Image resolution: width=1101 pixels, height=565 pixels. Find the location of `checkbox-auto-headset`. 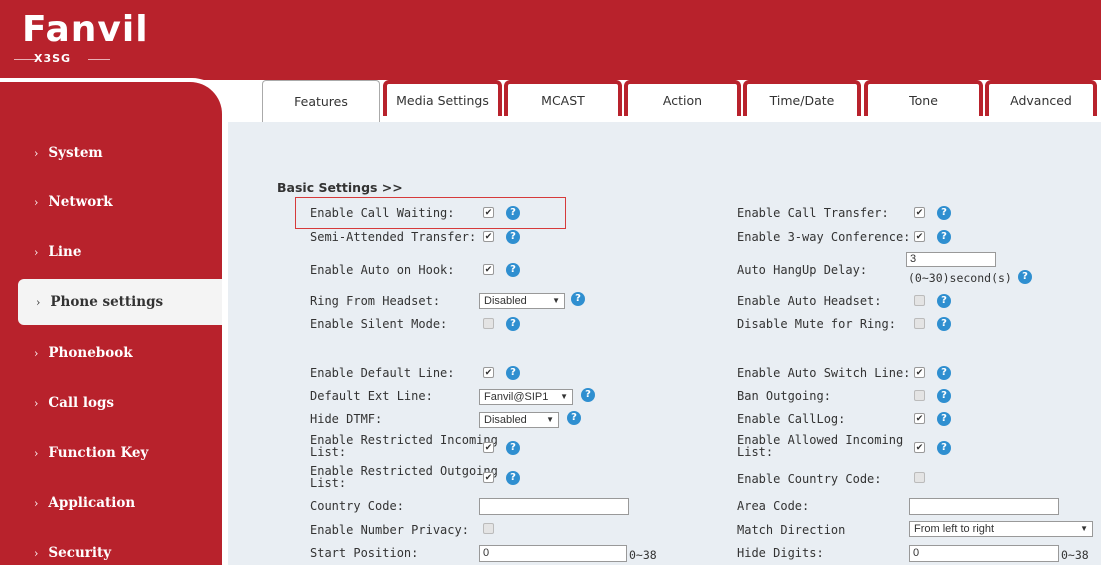

checkbox-auto-headset is located at coordinates (919, 300).